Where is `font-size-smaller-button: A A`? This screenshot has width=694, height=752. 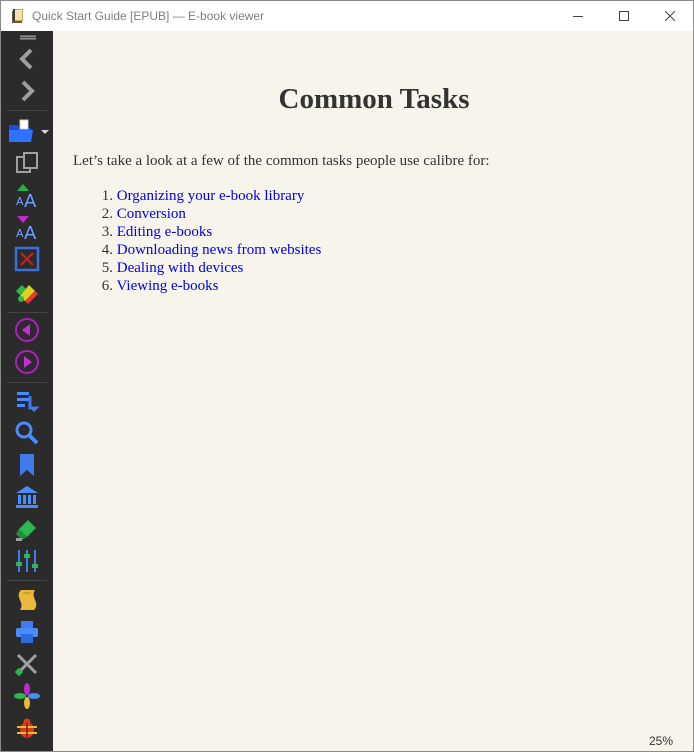
font-size-smaller-button: A A is located at coordinates (27, 227).